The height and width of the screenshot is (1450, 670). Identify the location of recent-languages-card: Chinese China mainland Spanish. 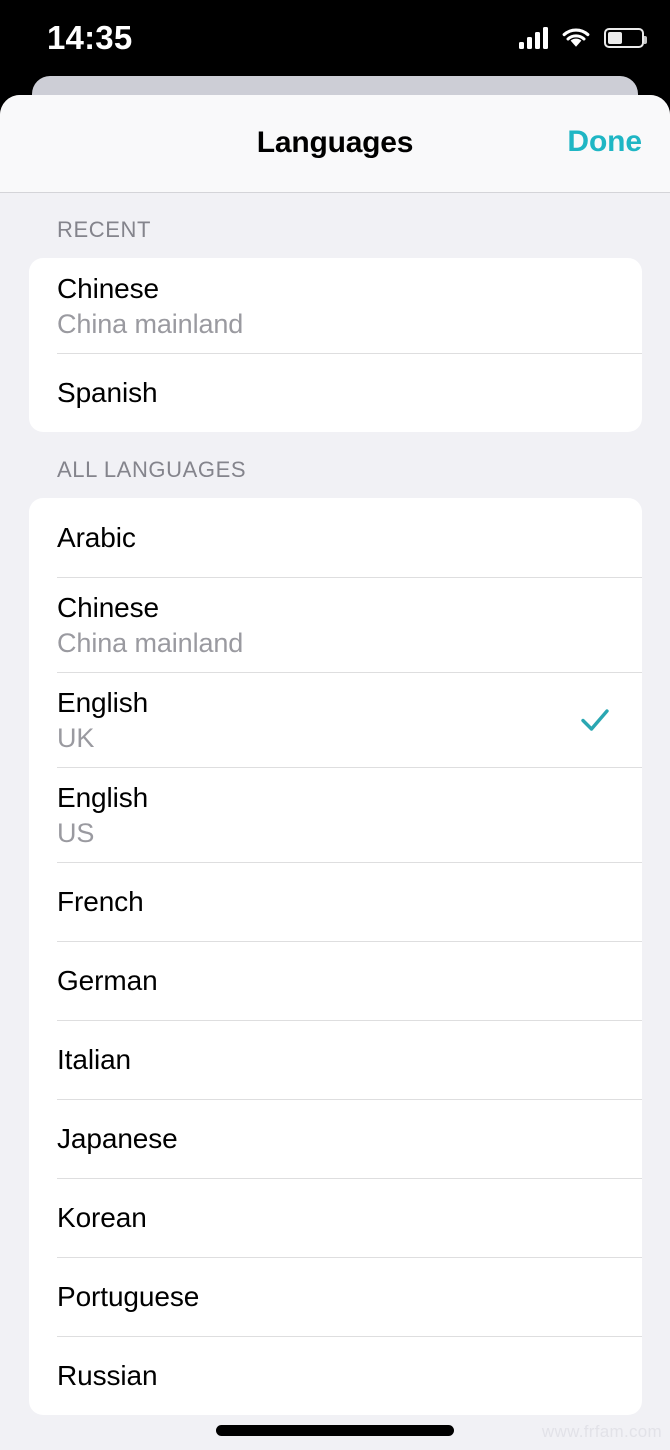
(335, 345).